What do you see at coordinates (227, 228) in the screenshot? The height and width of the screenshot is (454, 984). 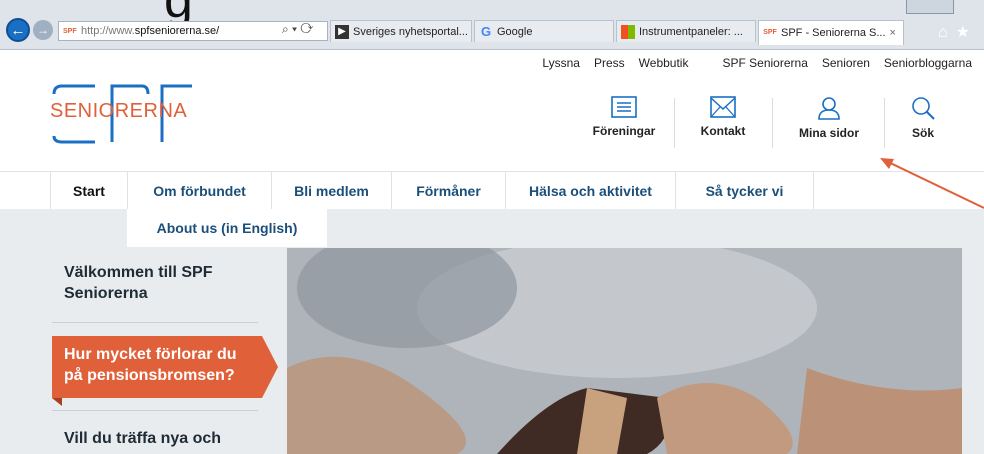 I see `nav-about-us: About us (in English)` at bounding box center [227, 228].